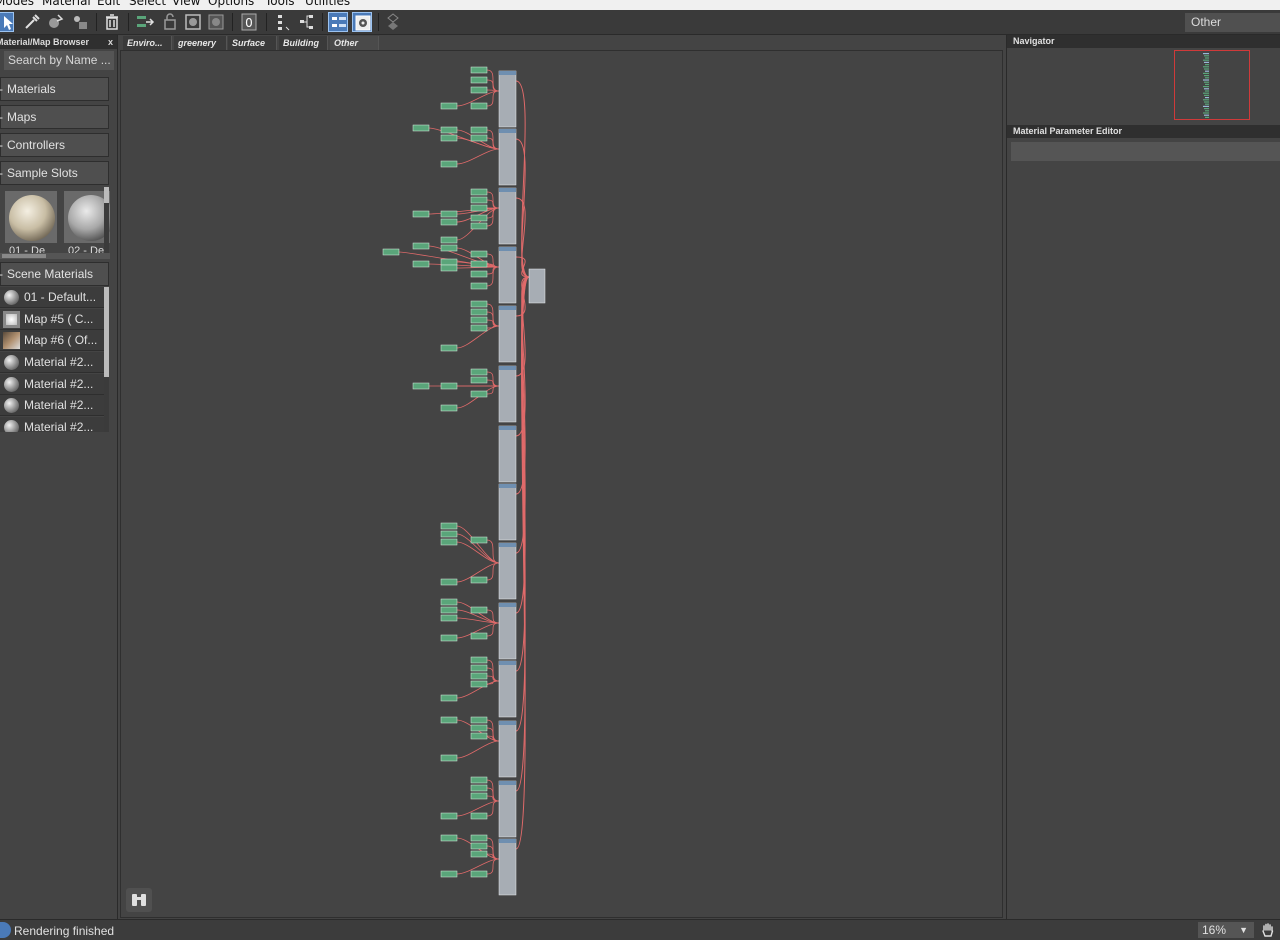  I want to click on material-map-browser-toggle-icon, so click(338, 22).